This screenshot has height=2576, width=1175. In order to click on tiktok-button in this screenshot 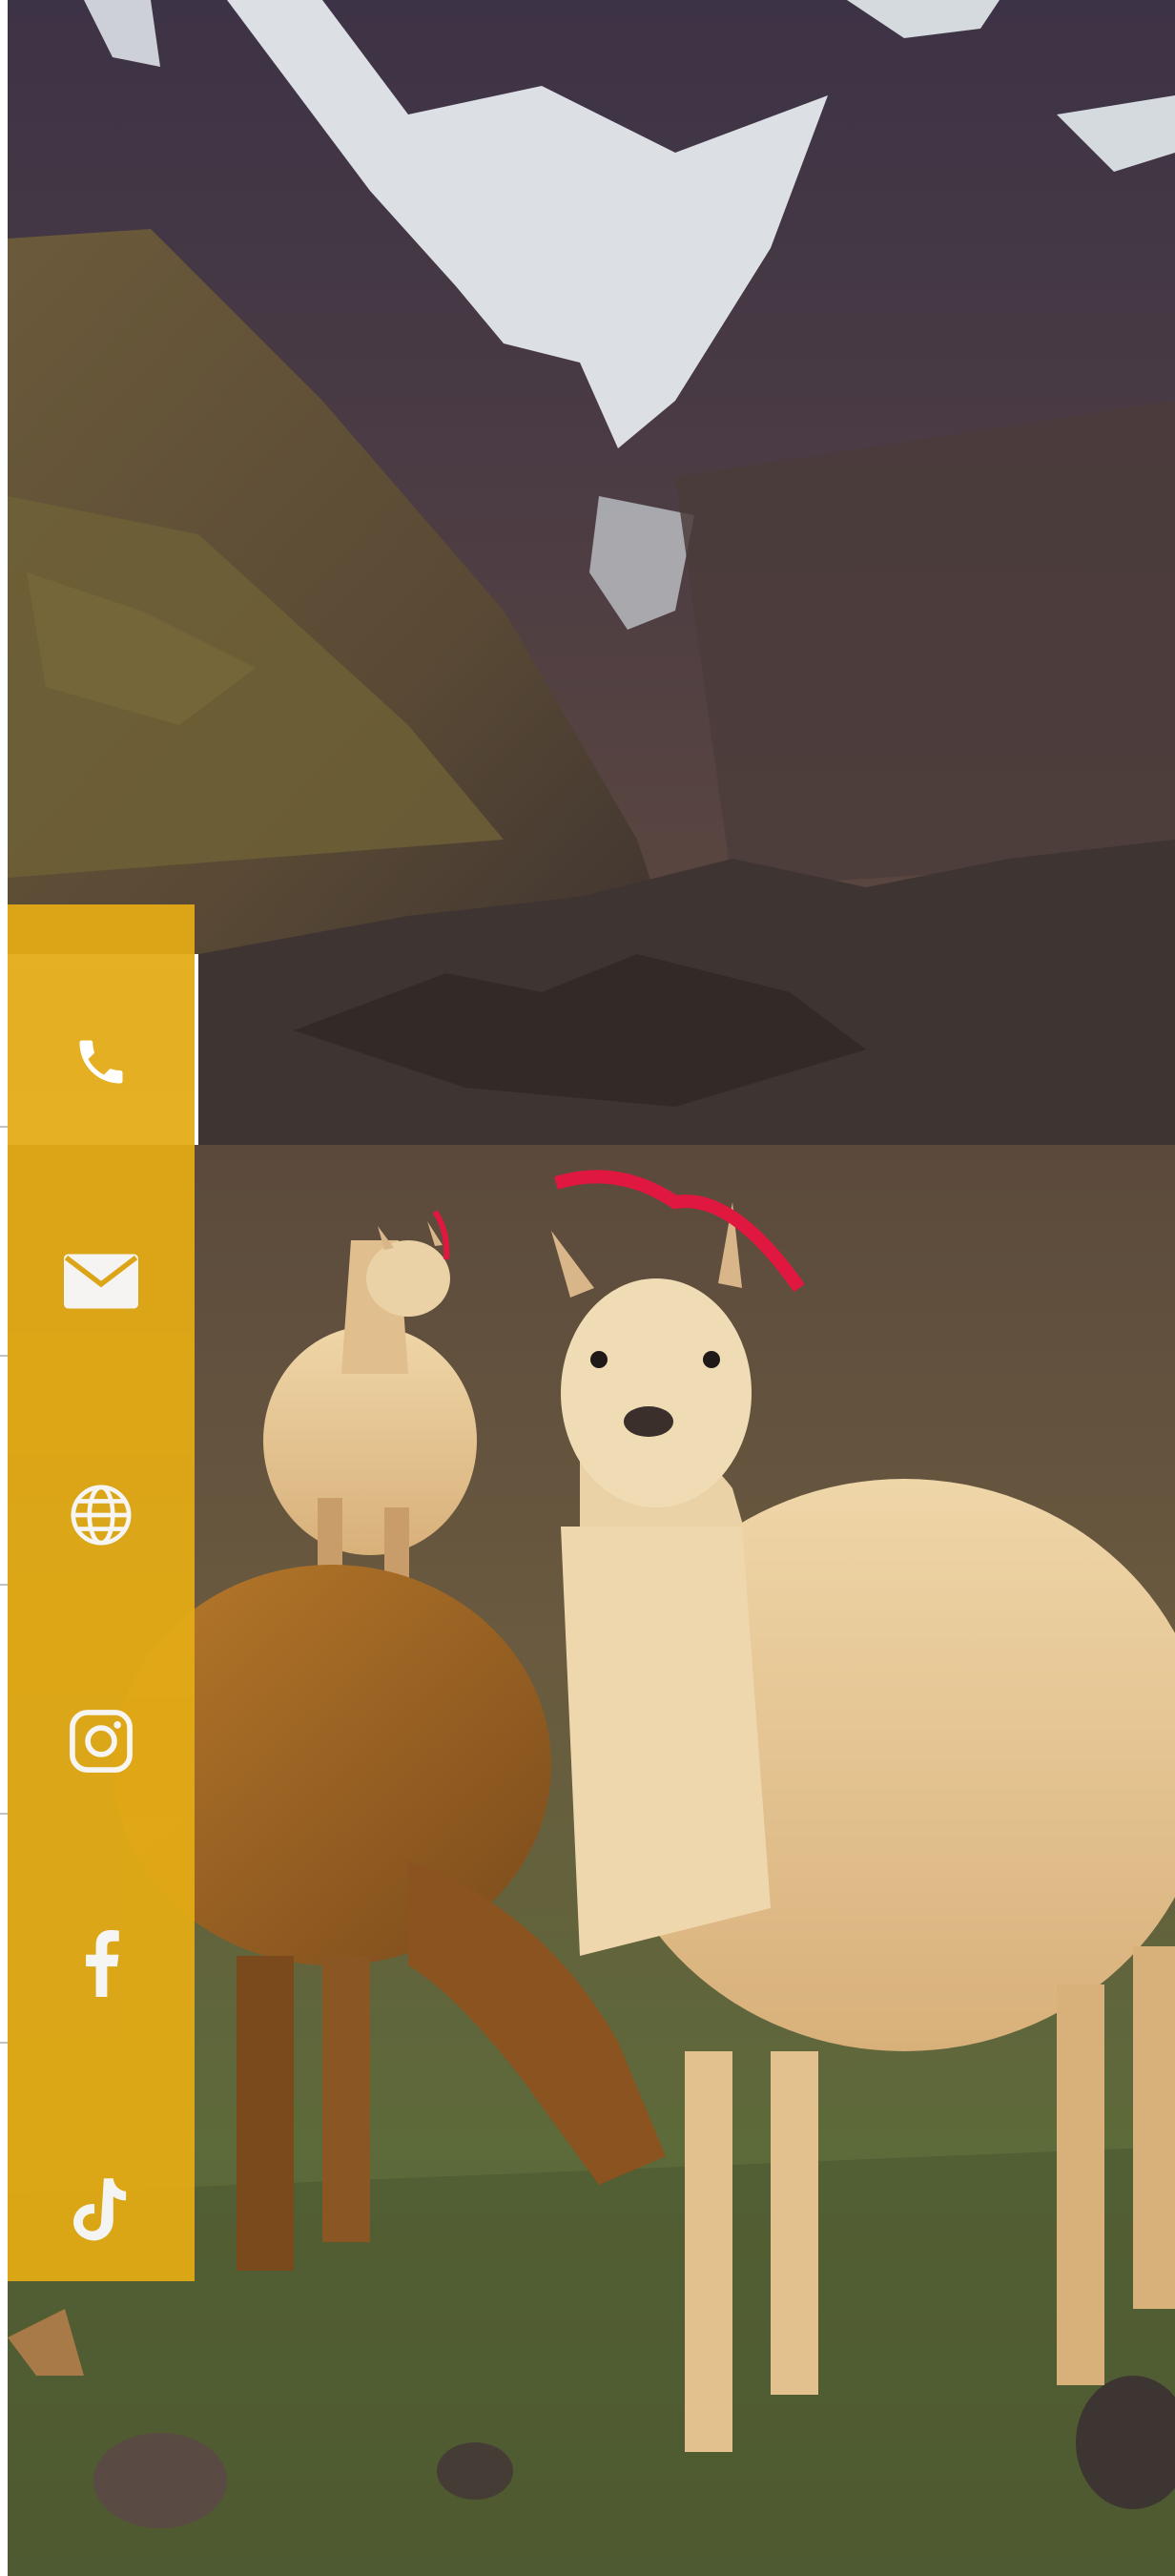, I will do `click(101, 2211)`.